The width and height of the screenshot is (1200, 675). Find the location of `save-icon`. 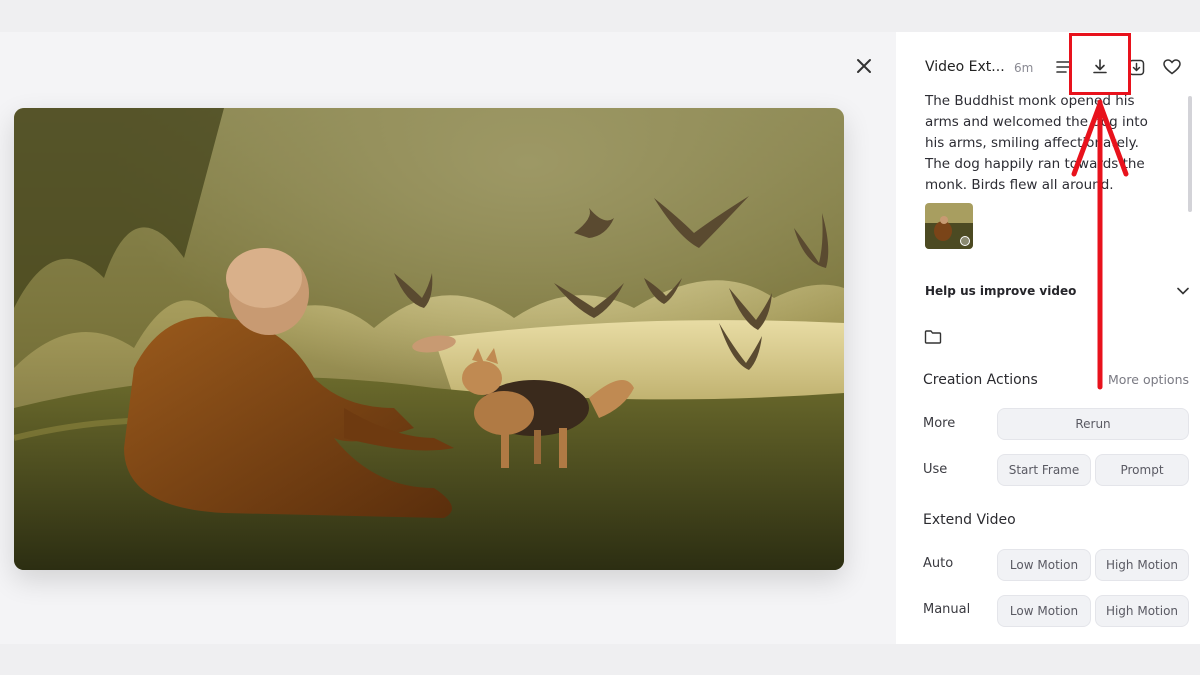

save-icon is located at coordinates (1136, 67).